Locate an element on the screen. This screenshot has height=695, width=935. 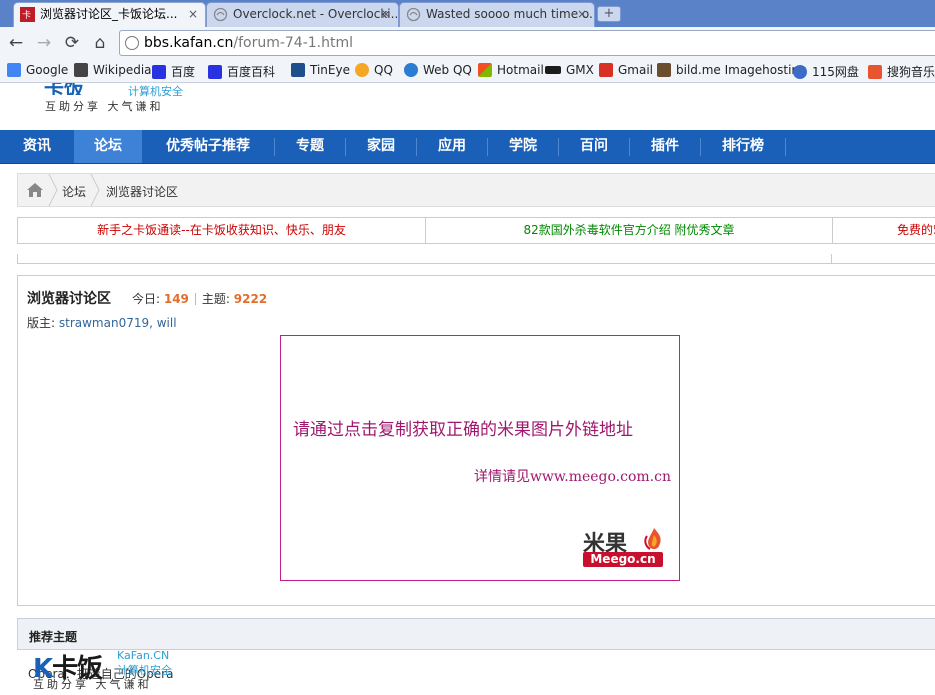
bookmark-google: Google is located at coordinates (37, 70).